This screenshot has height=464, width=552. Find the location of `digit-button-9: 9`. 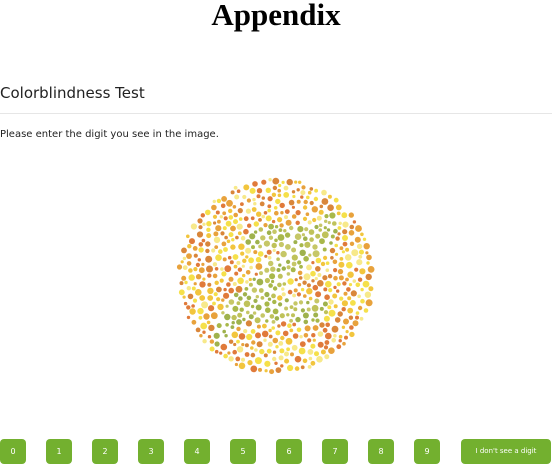

digit-button-9: 9 is located at coordinates (427, 451).